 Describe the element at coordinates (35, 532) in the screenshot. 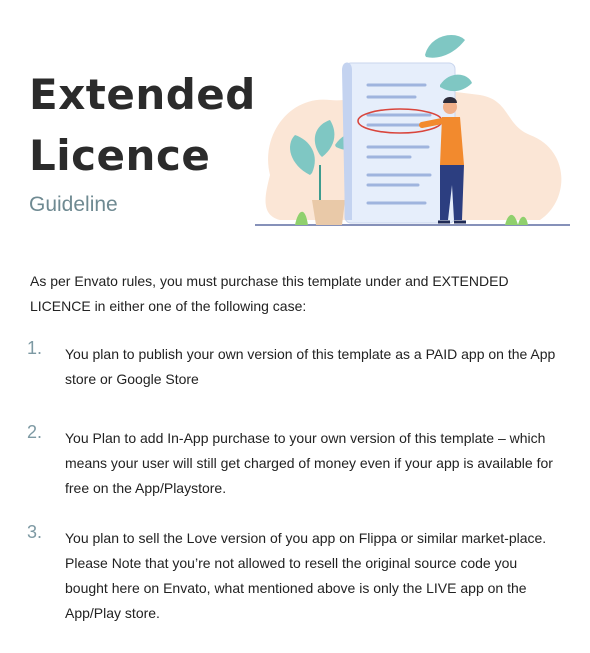

I see `list-number: 3.` at that location.